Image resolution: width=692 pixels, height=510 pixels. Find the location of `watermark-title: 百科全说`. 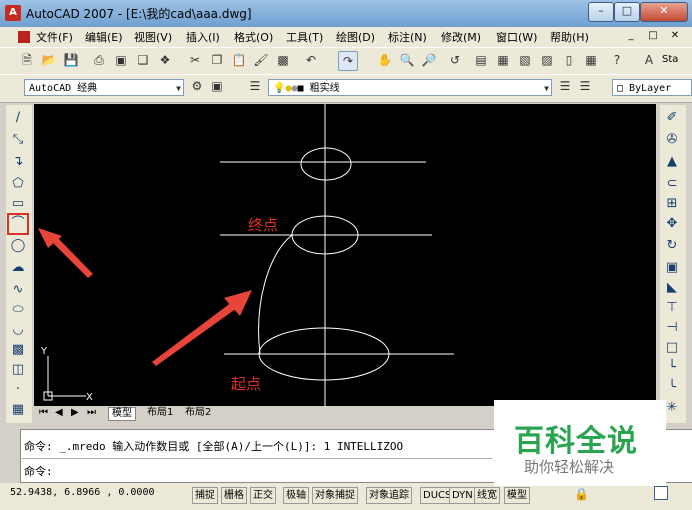

watermark-title: 百科全说 is located at coordinates (576, 441).